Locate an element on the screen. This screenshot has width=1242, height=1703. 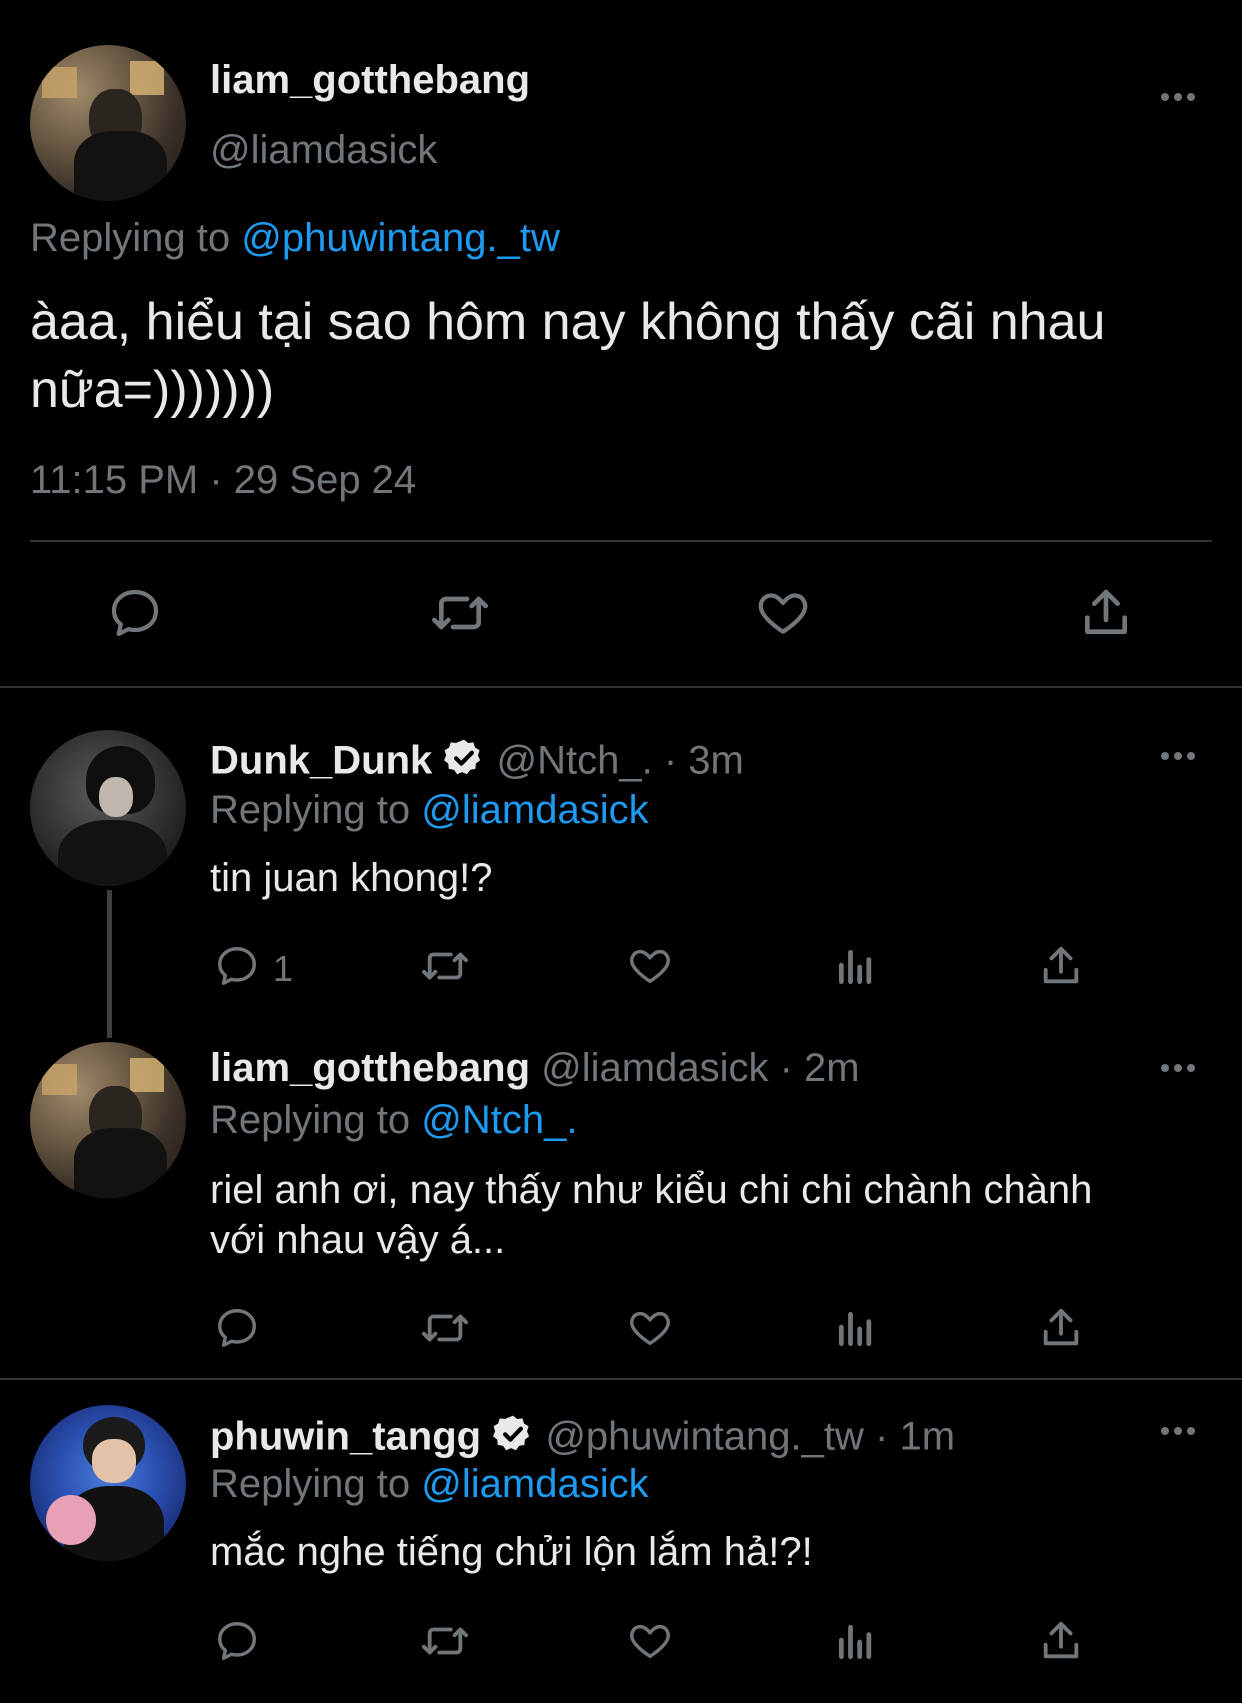
timestamp: 11:15 PM · 29 Sep 24 is located at coordinates (223, 480).